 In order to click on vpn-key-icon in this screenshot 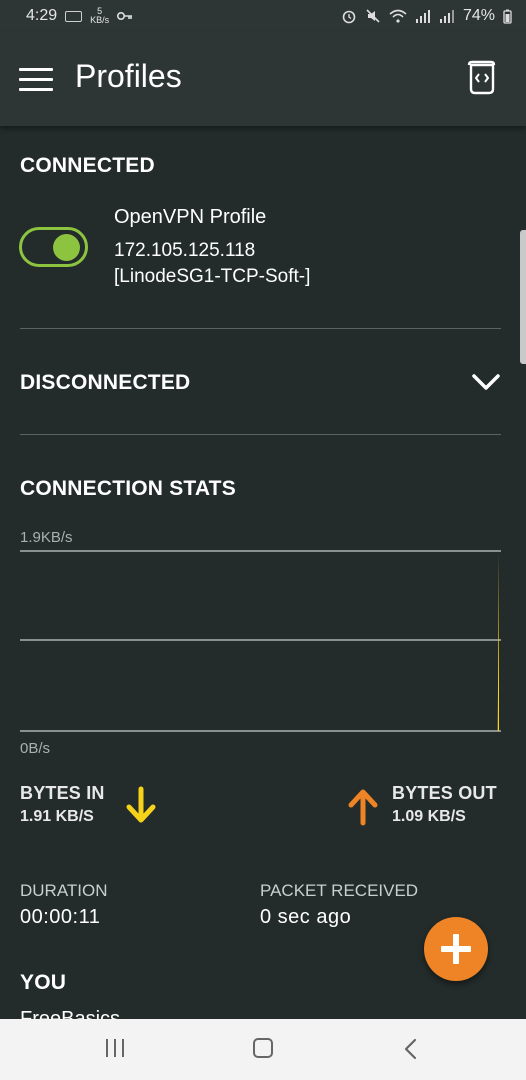, I will do `click(125, 16)`.